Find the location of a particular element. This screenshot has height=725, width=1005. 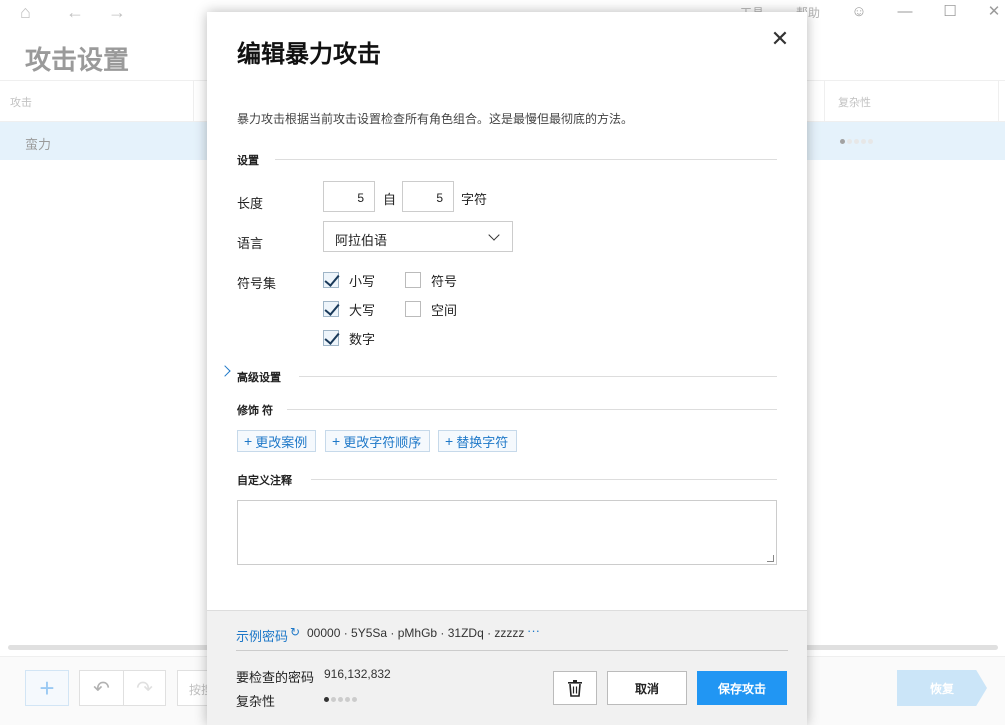

dialog-title: 编辑暴力攻击 is located at coordinates (309, 54).